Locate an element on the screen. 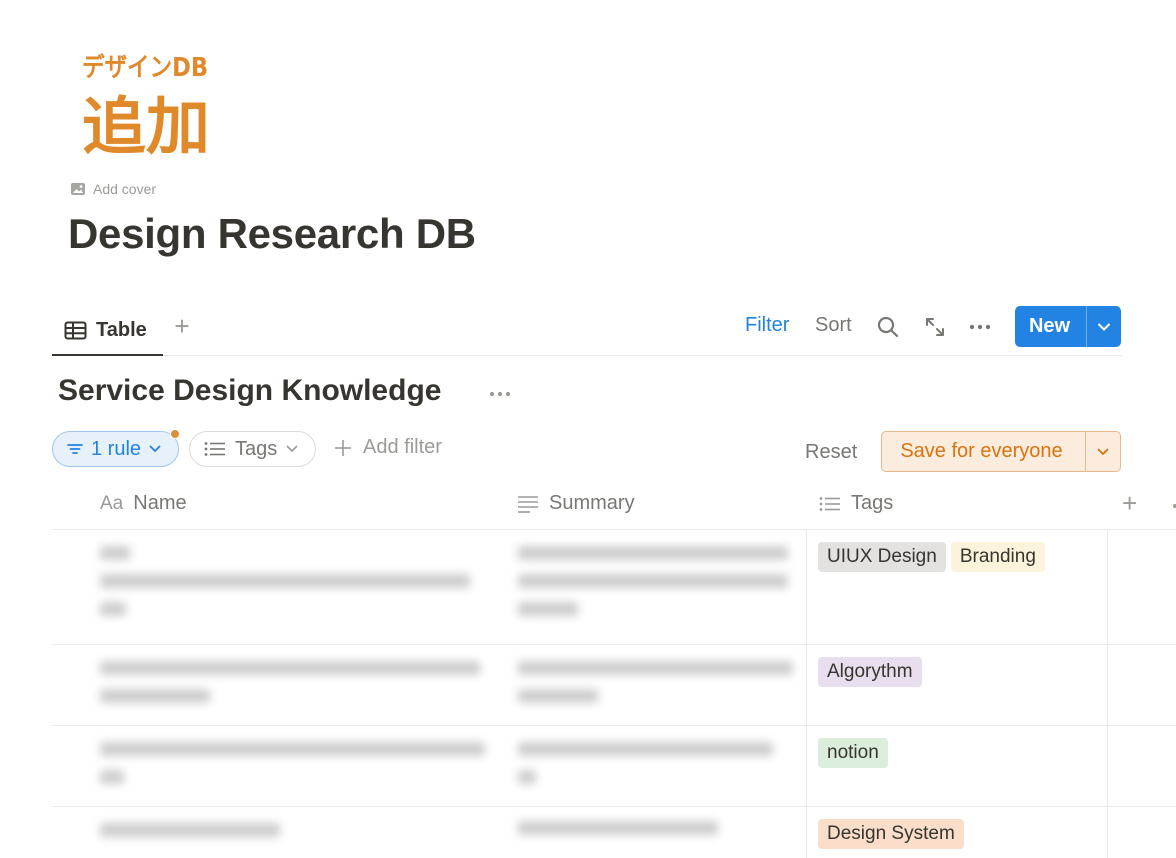  add-filter-label: Add filter is located at coordinates (402, 447).